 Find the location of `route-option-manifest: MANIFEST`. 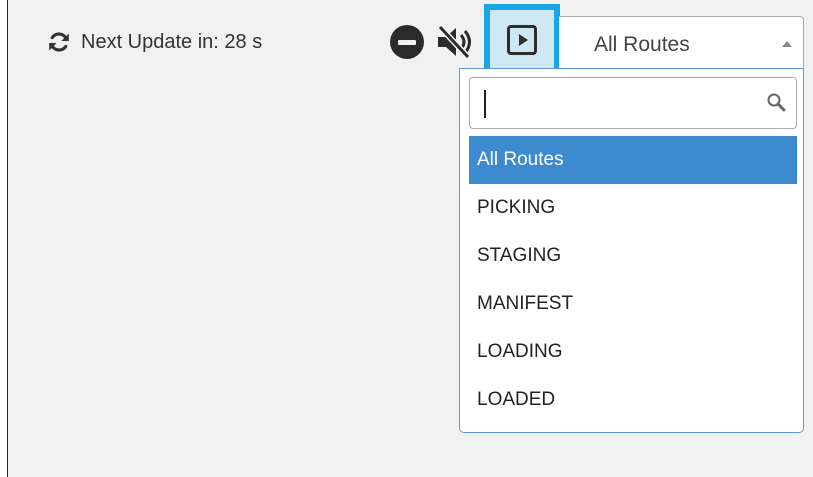

route-option-manifest: MANIFEST is located at coordinates (633, 304).